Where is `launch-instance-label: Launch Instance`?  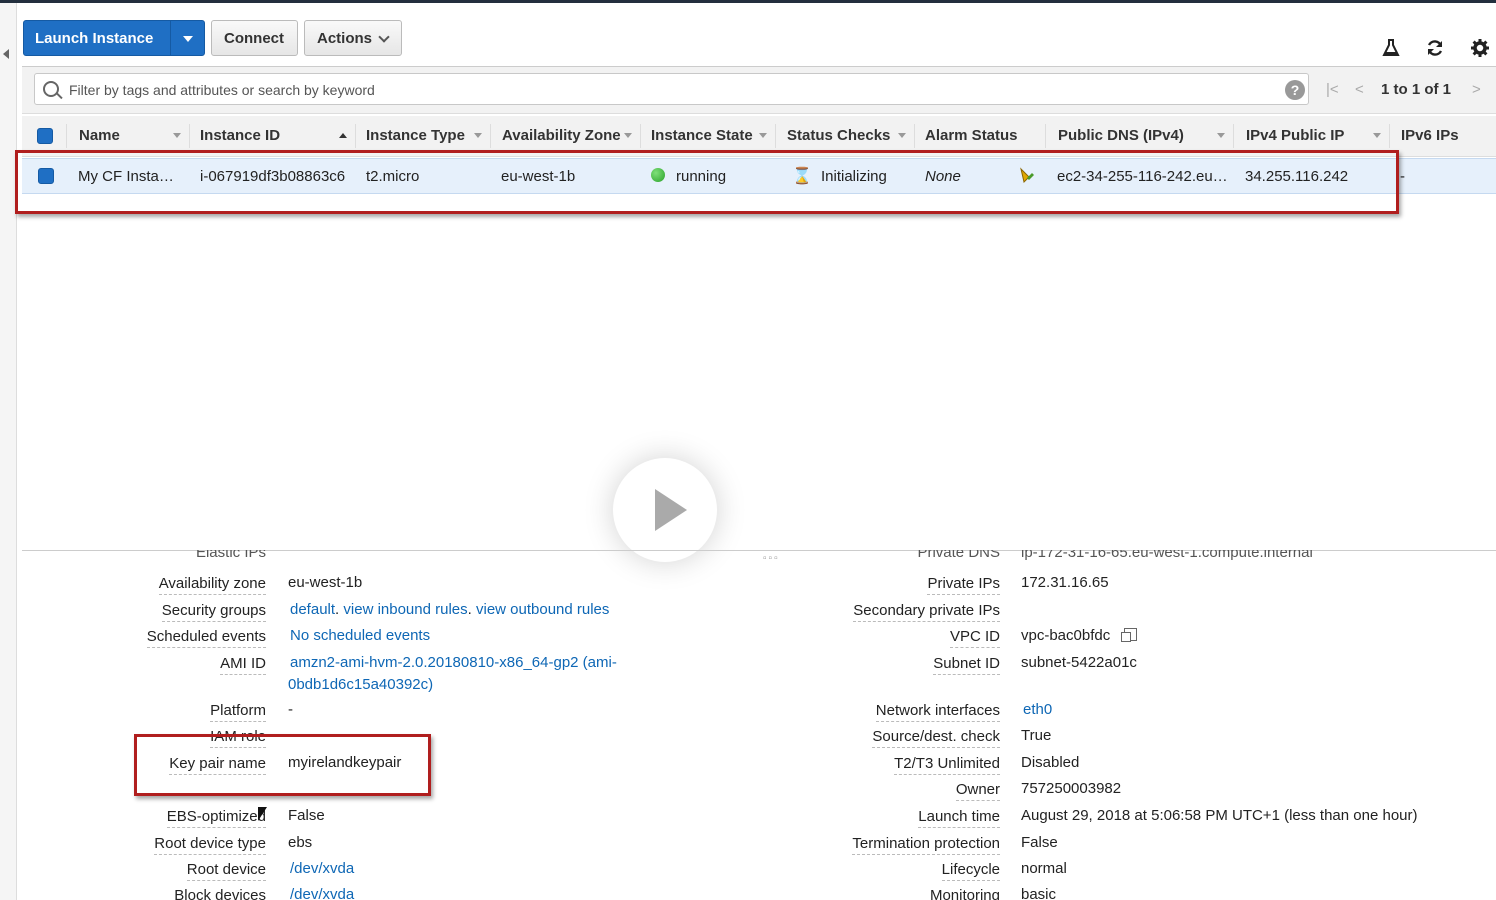
launch-instance-label: Launch Instance is located at coordinates (94, 38).